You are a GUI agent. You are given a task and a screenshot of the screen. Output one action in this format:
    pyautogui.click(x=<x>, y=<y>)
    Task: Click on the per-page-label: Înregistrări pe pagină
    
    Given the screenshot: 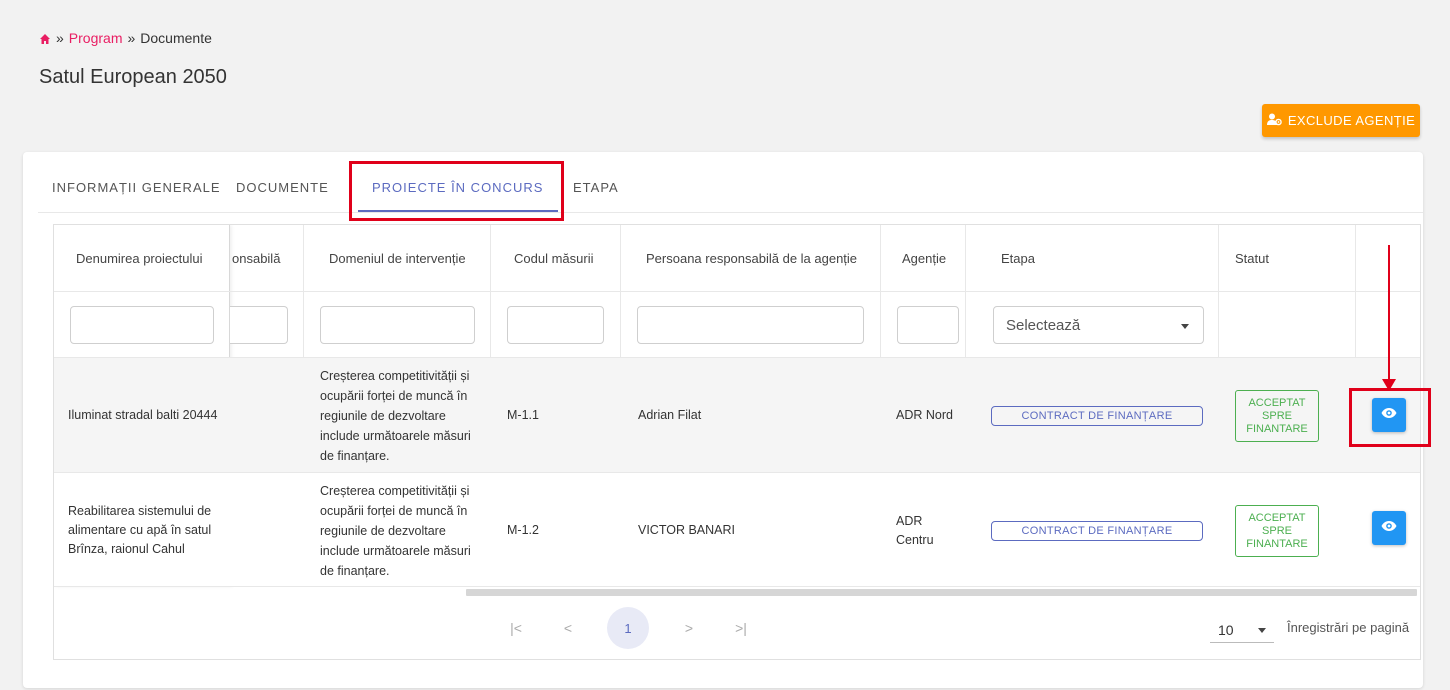 What is the action you would take?
    pyautogui.click(x=1348, y=627)
    